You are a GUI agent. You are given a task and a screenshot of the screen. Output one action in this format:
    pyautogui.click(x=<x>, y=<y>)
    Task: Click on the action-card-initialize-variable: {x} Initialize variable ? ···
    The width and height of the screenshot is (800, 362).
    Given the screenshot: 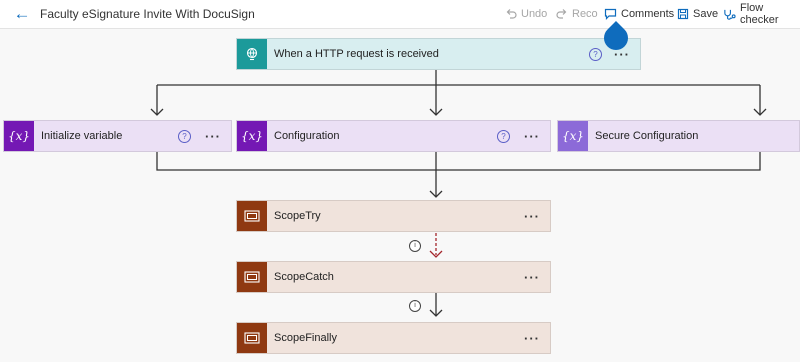 What is the action you would take?
    pyautogui.click(x=117, y=136)
    